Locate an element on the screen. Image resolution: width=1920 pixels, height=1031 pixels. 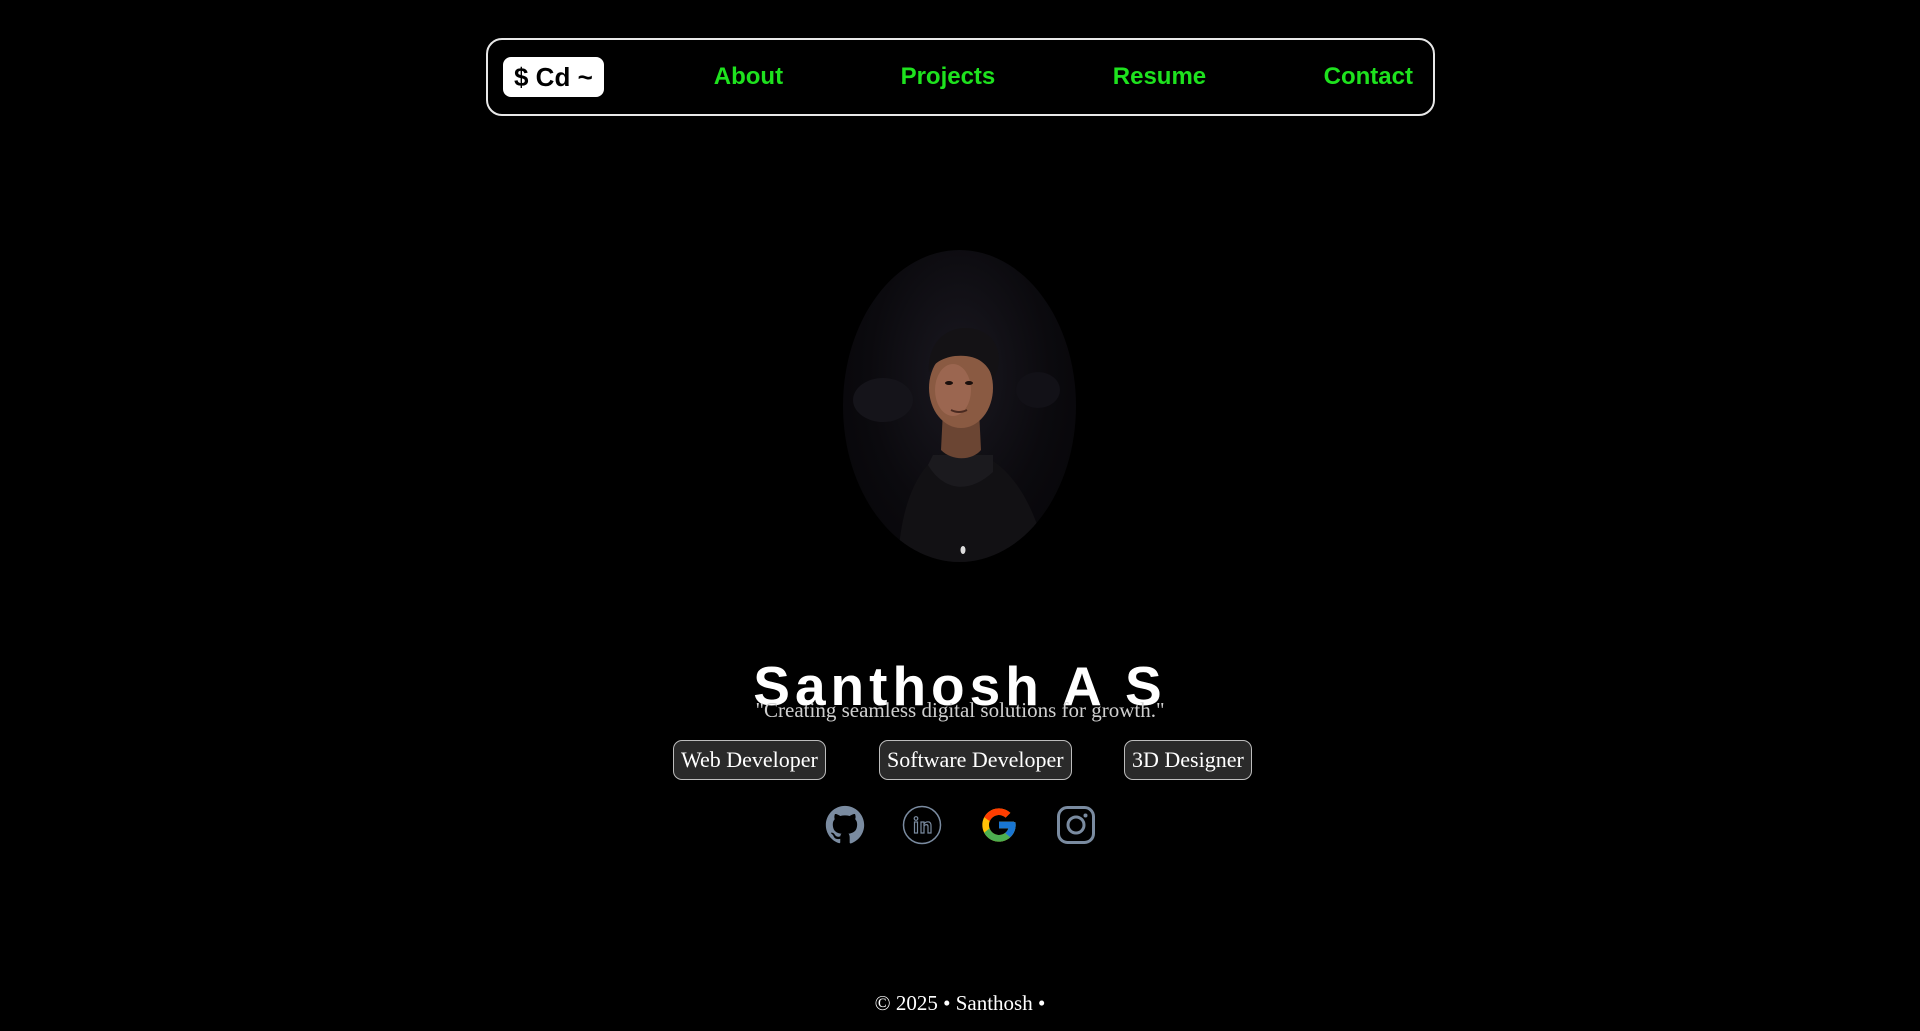
google-link is located at coordinates (999, 825).